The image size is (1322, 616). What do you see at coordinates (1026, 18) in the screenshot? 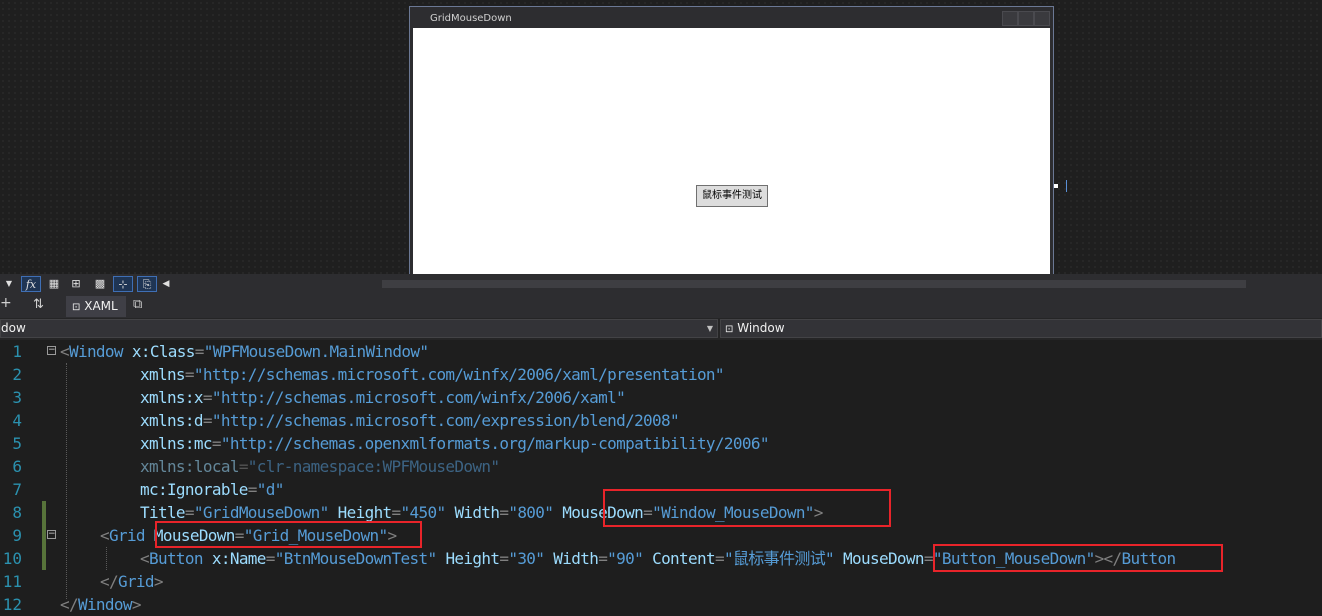
I see `maximize-icon` at bounding box center [1026, 18].